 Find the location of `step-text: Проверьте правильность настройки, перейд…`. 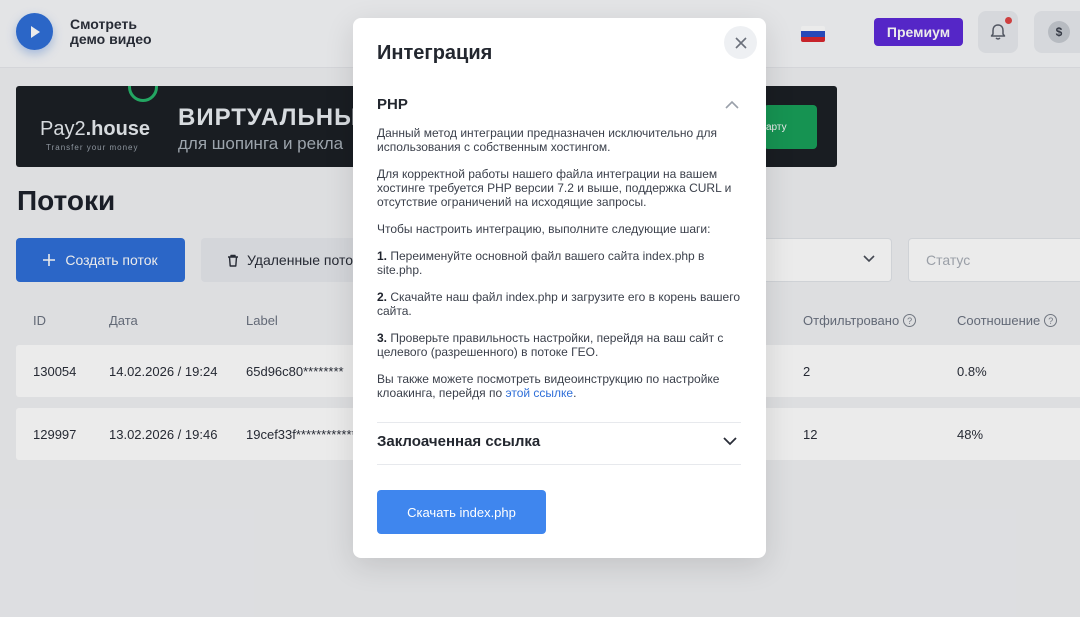

step-text: Проверьте правильность настройки, перейд… is located at coordinates (550, 345).